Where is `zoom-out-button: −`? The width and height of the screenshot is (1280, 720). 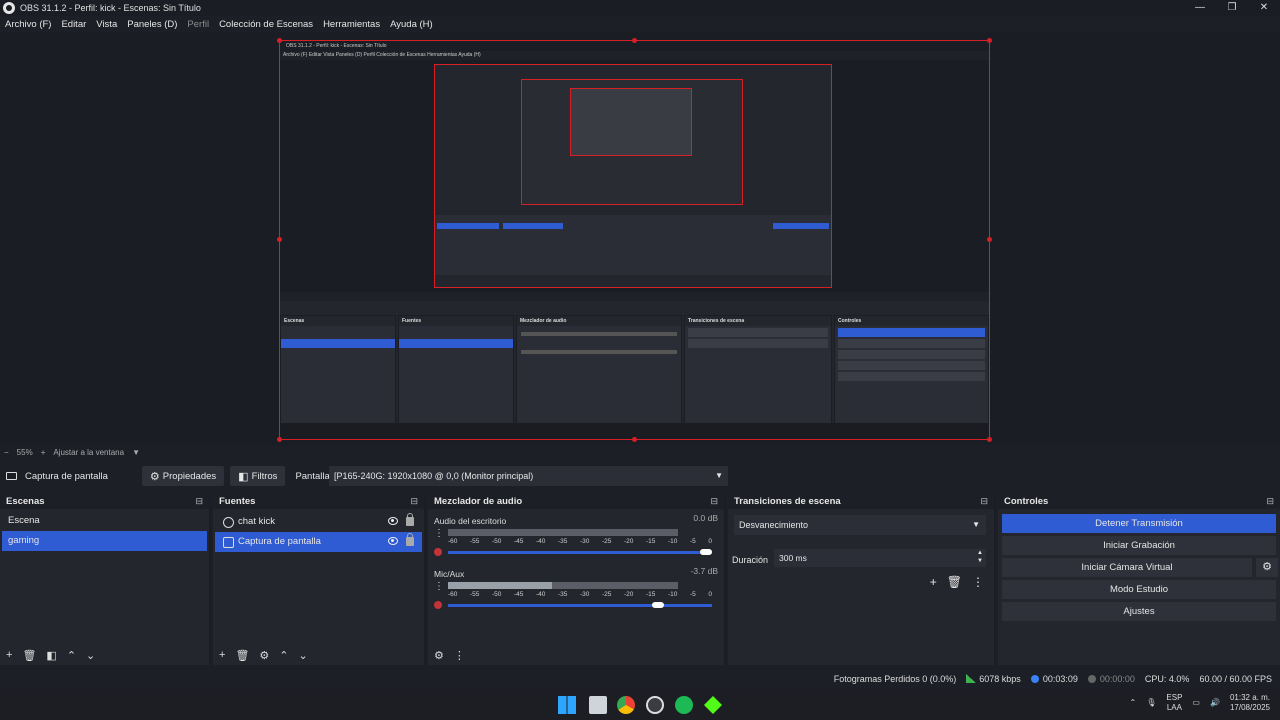 zoom-out-button: − is located at coordinates (6, 452).